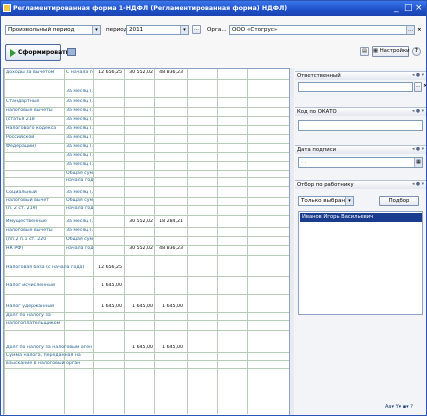 This screenshot has width=427, height=416. I want to click on help-icon: ?, so click(416, 51).